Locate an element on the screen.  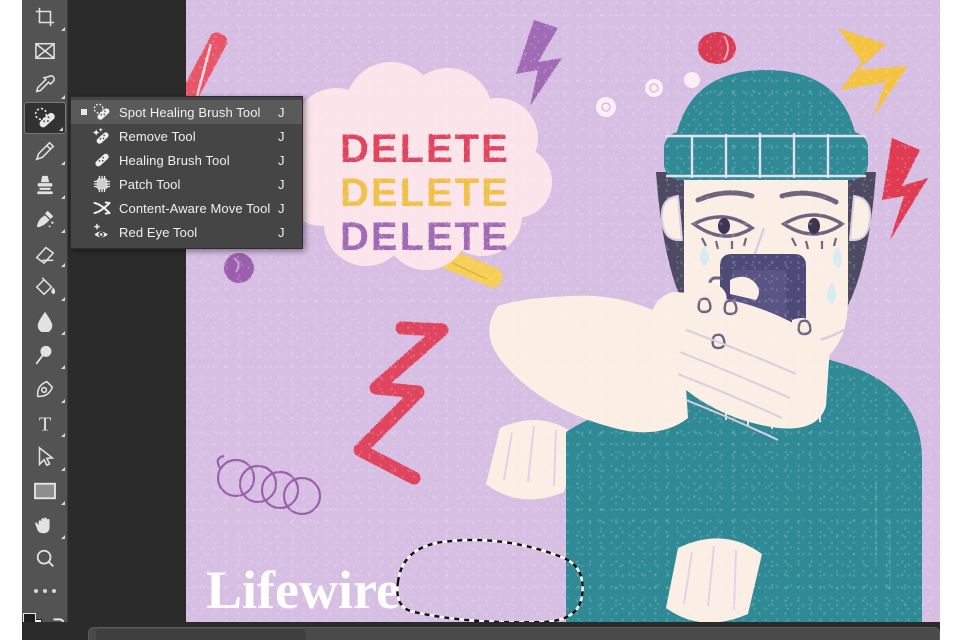
tool-rectangle-tool is located at coordinates (45, 491).